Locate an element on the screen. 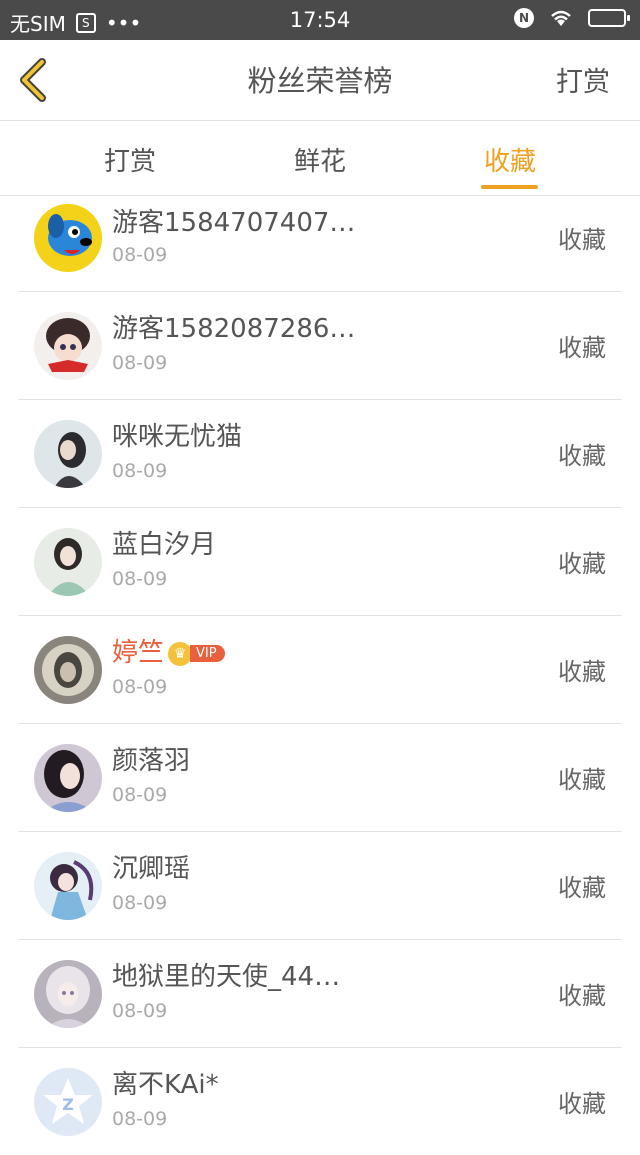 This screenshot has height=1155, width=640. fan-name: 颜落羽 is located at coordinates (151, 761).